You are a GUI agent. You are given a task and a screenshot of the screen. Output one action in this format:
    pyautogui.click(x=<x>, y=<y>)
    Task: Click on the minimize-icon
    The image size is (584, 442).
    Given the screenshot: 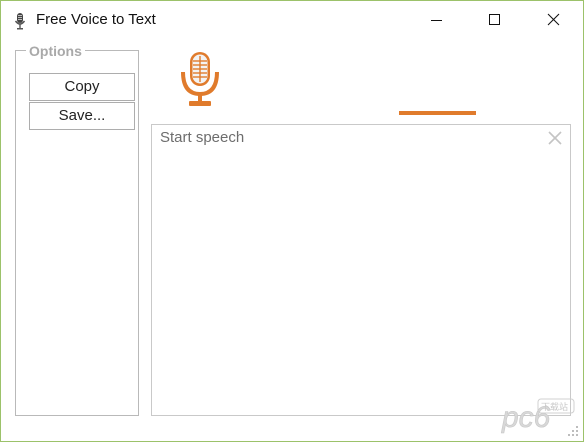 What is the action you would take?
    pyautogui.click(x=436, y=20)
    